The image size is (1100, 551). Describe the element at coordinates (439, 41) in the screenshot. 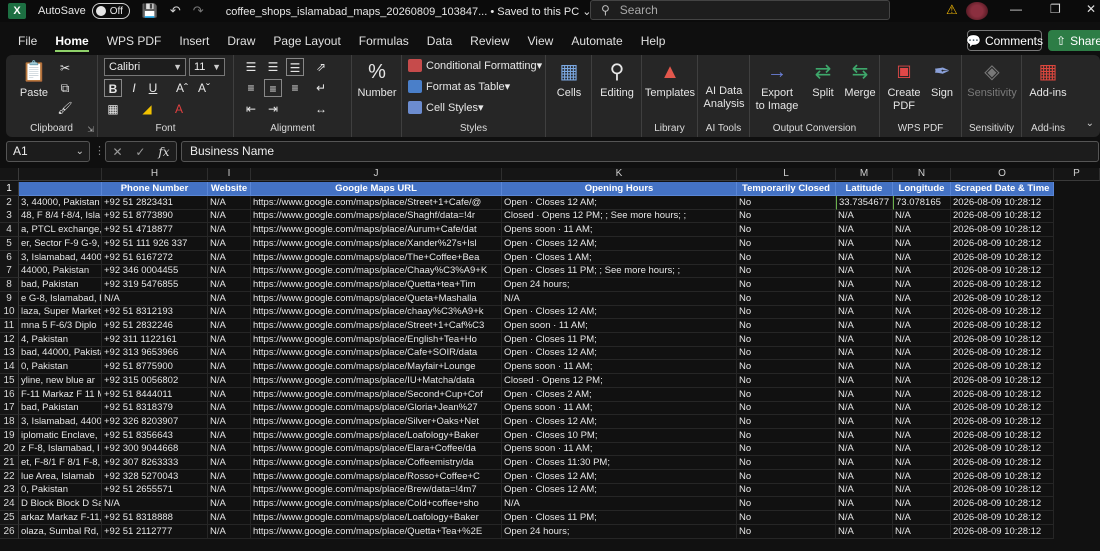

I see `tab-data: Data` at that location.